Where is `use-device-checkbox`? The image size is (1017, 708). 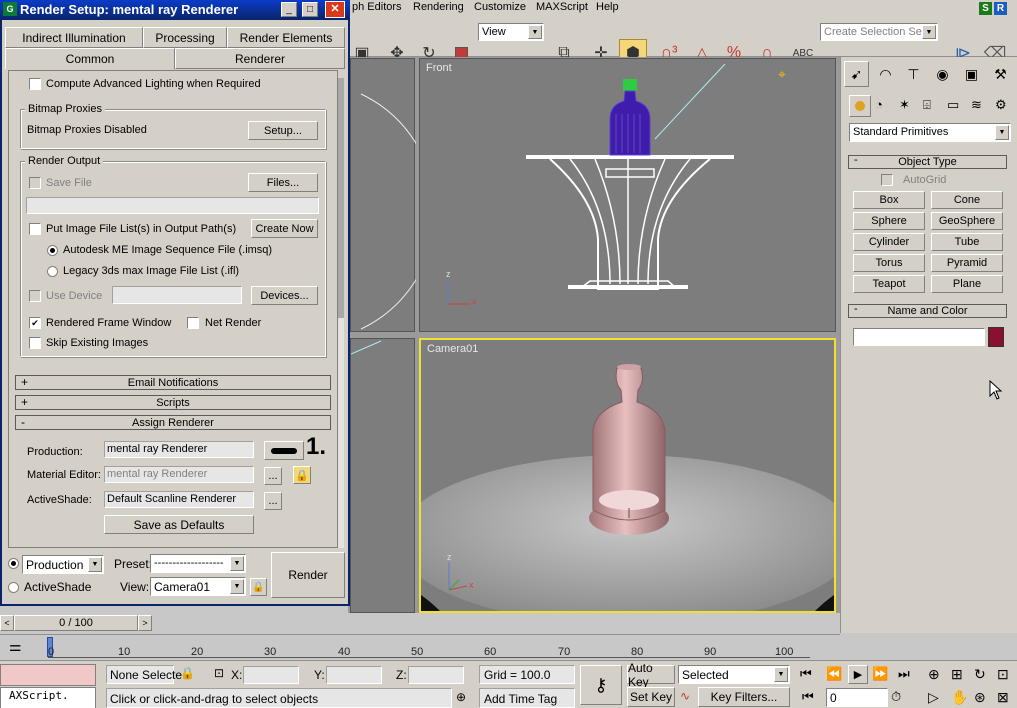
use-device-checkbox is located at coordinates (35, 296).